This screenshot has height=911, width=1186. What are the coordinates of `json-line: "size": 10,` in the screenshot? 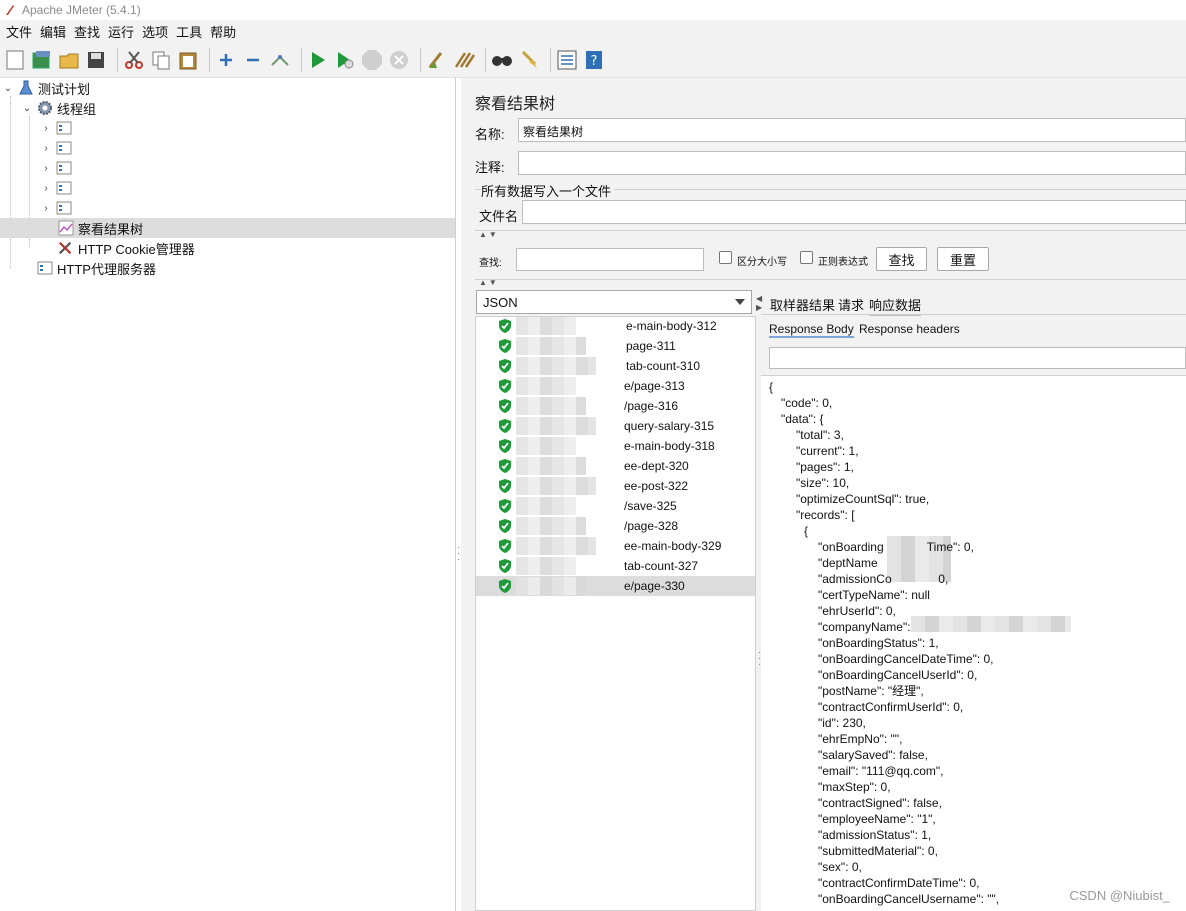 It's located at (823, 483).